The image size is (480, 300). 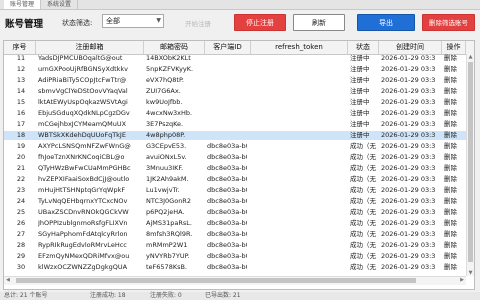 What do you see at coordinates (462, 280) in the screenshot?
I see `scroll-right-icon: ▶` at bounding box center [462, 280].